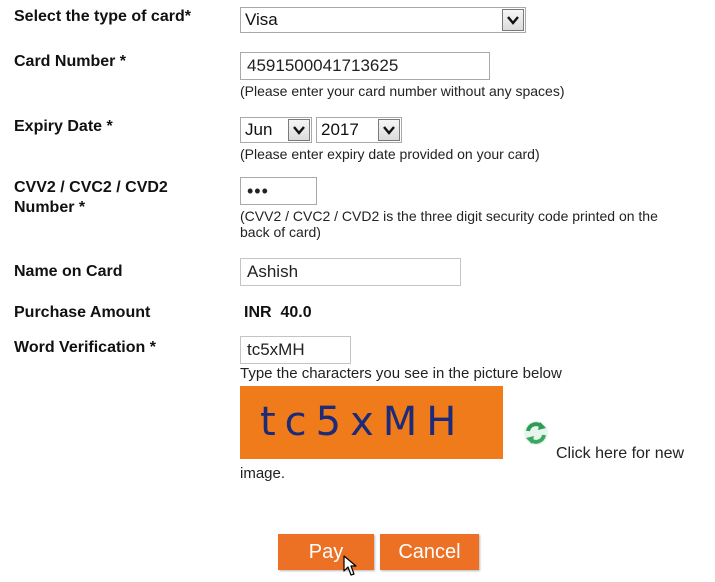  Describe the element at coordinates (620, 454) in the screenshot. I see `new-image-link: Click here for new` at that location.